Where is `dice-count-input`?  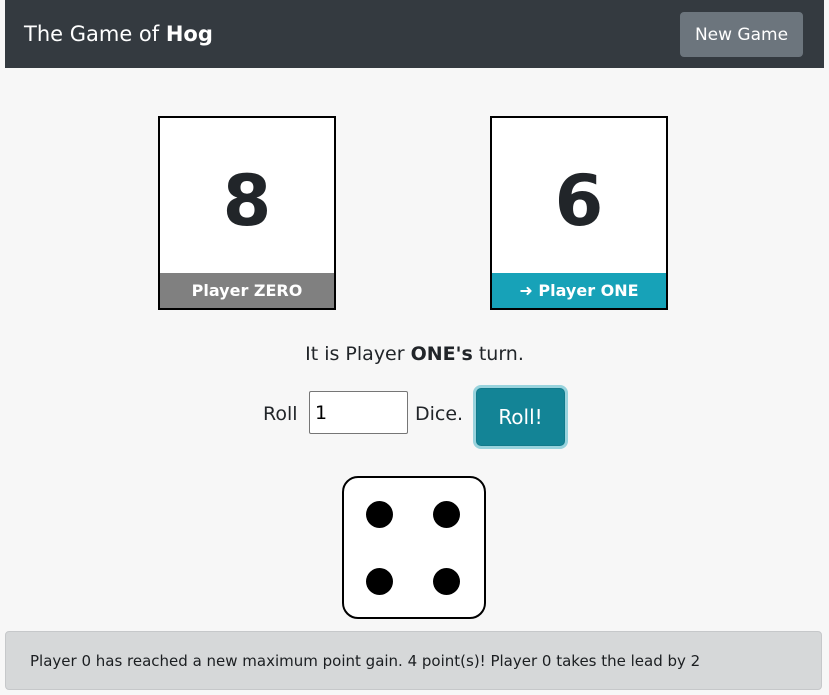
dice-count-input is located at coordinates (358, 412).